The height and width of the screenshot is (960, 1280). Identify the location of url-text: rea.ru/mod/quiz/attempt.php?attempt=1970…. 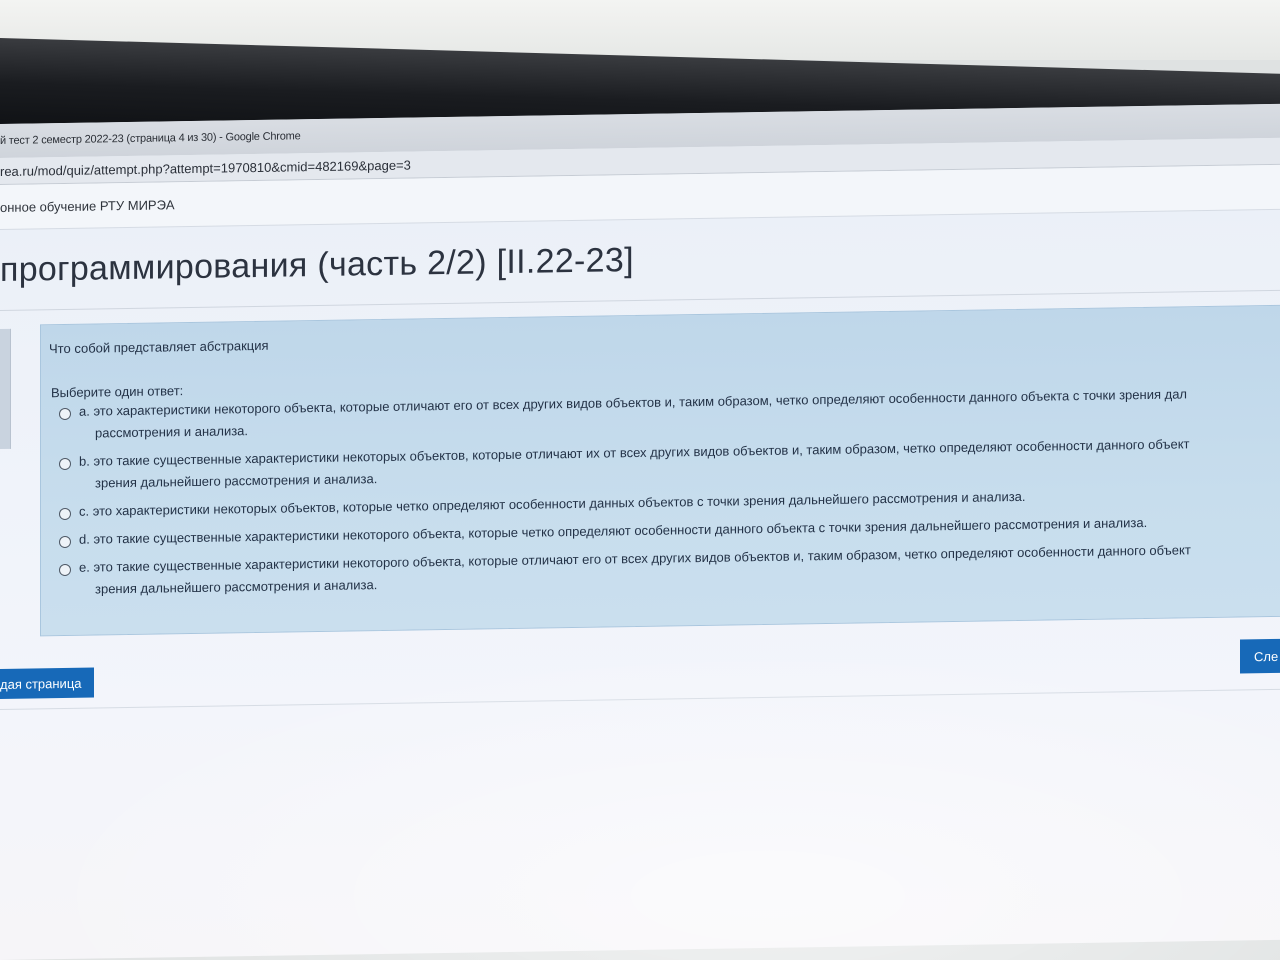
(205, 167).